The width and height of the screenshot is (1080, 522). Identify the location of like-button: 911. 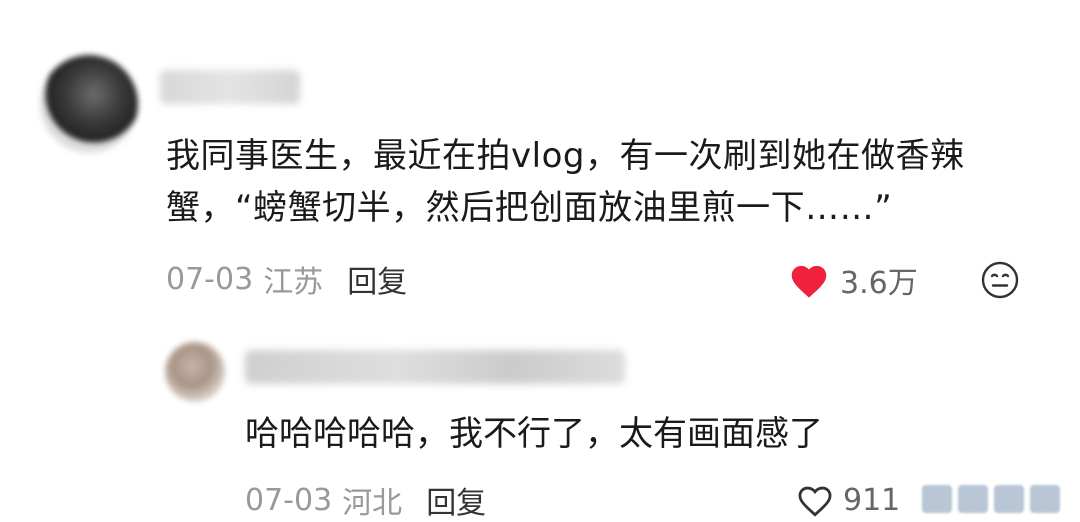
(847, 500).